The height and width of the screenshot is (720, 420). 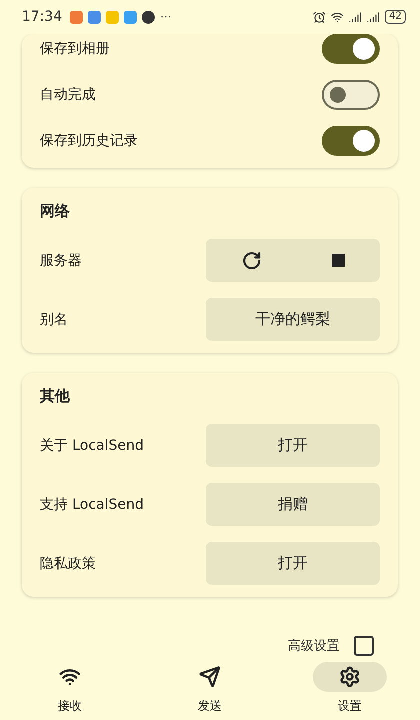 What do you see at coordinates (166, 17) in the screenshot?
I see `more-notifications: ···` at bounding box center [166, 17].